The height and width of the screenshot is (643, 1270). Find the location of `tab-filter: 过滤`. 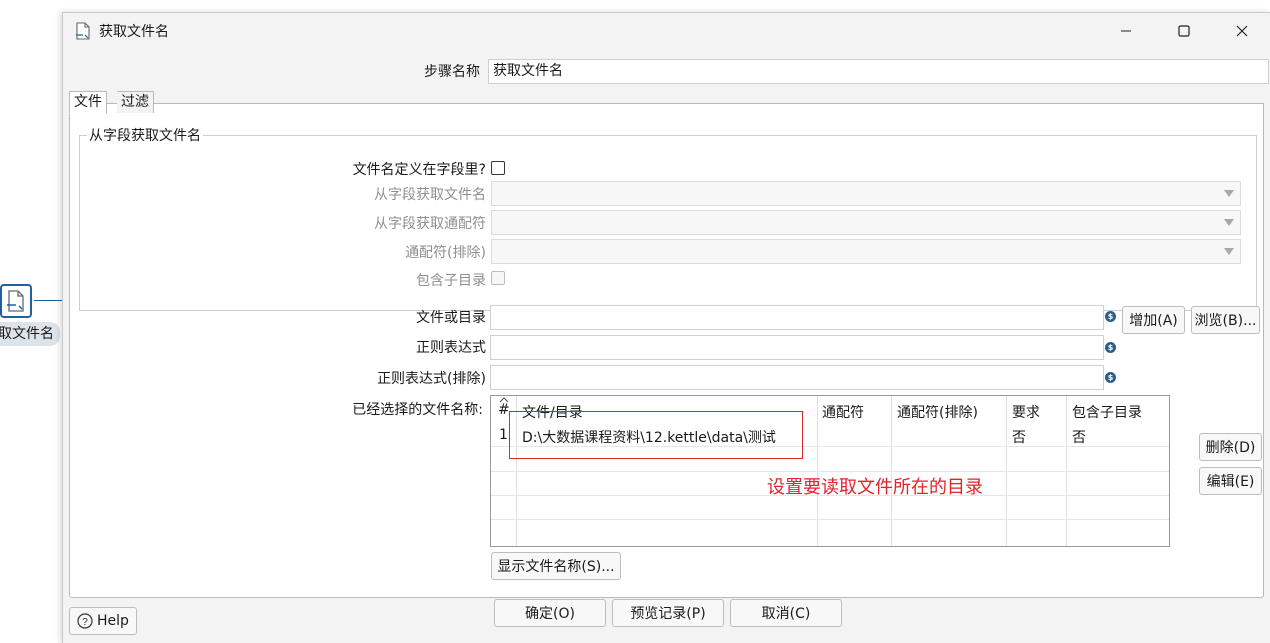

tab-filter: 过滤 is located at coordinates (135, 102).